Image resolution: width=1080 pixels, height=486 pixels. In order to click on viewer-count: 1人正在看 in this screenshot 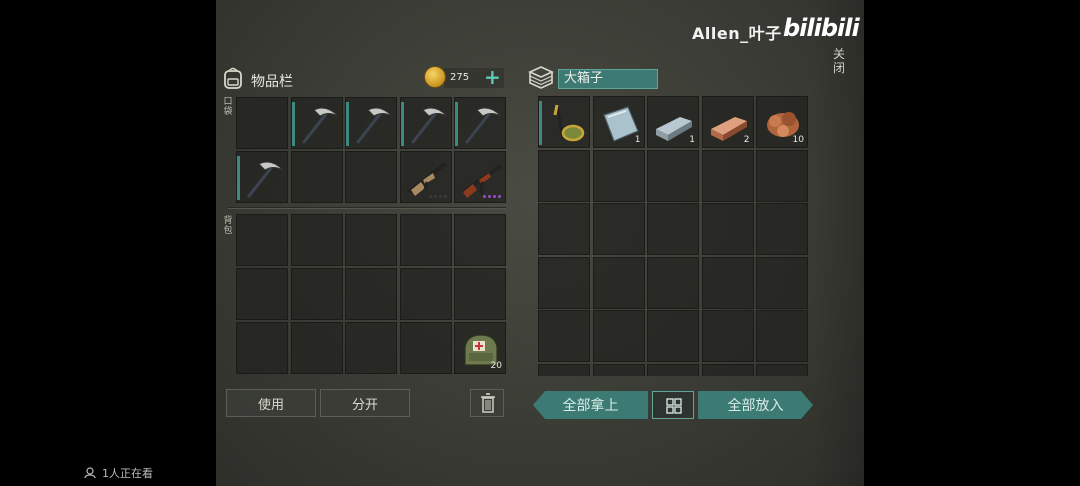, I will do `click(118, 473)`.